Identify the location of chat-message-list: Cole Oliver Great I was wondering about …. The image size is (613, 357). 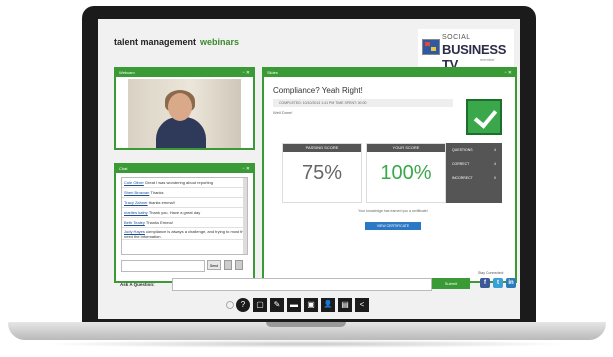
(184, 216).